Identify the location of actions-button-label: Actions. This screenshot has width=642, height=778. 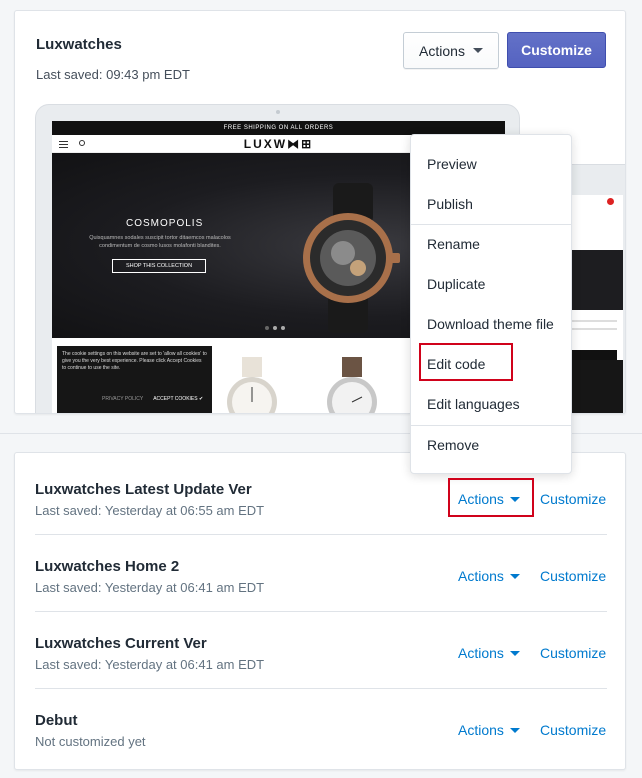
(442, 50).